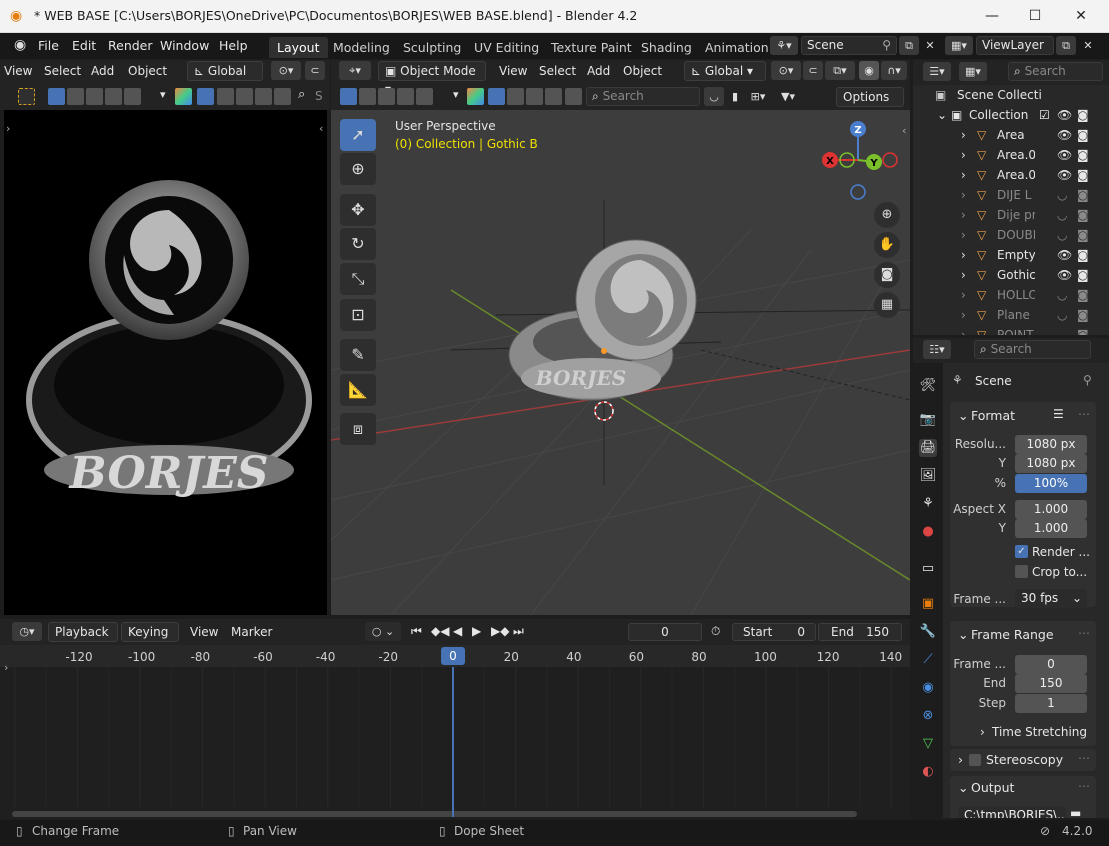 The height and width of the screenshot is (846, 1109). What do you see at coordinates (62, 71) in the screenshot?
I see `image-menu-select: Select` at bounding box center [62, 71].